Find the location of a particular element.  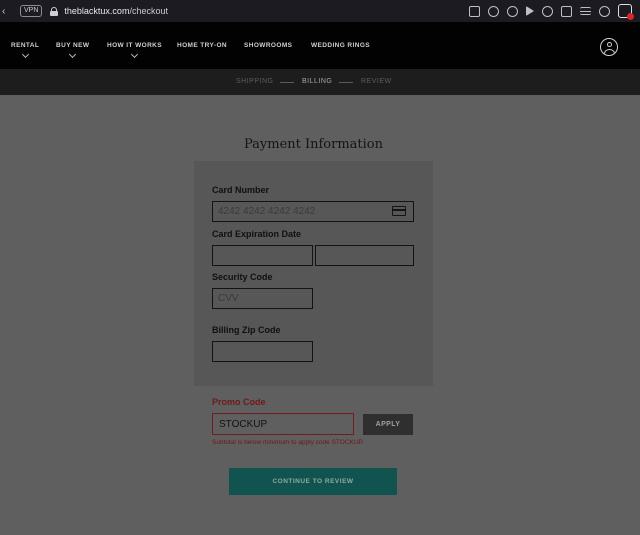

nav-label: HOME TRY-ON is located at coordinates (202, 45).